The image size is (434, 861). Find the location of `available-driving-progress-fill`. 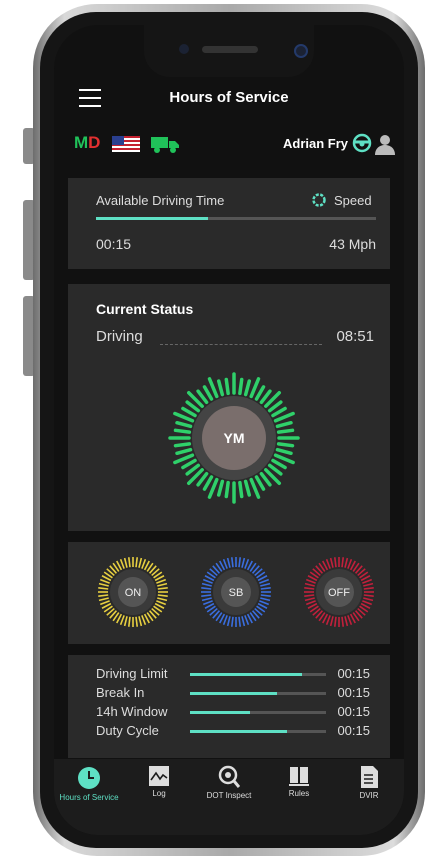

available-driving-progress-fill is located at coordinates (152, 218).